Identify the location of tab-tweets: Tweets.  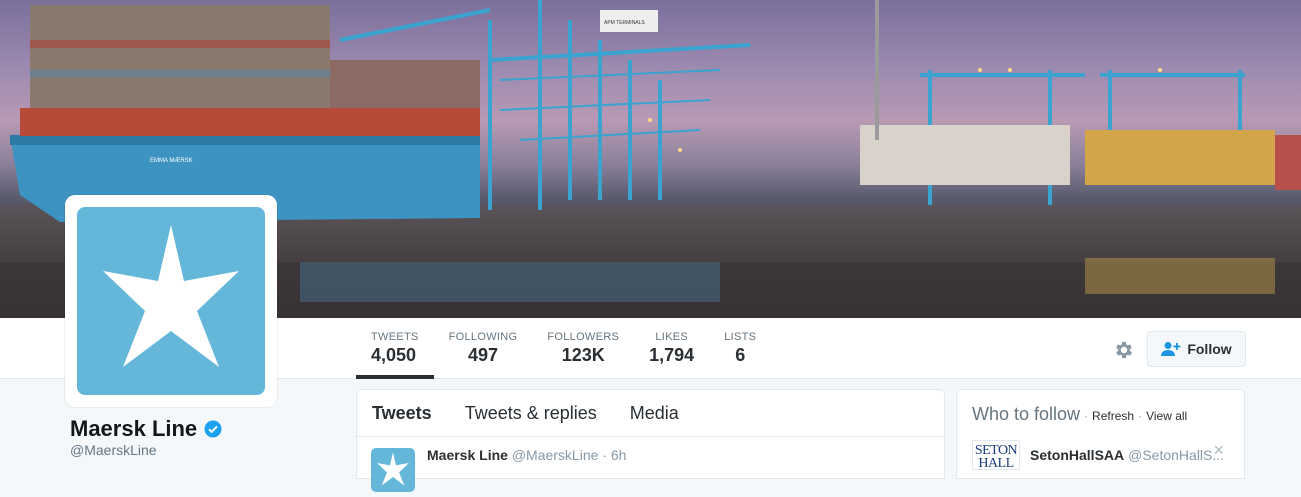
(402, 413).